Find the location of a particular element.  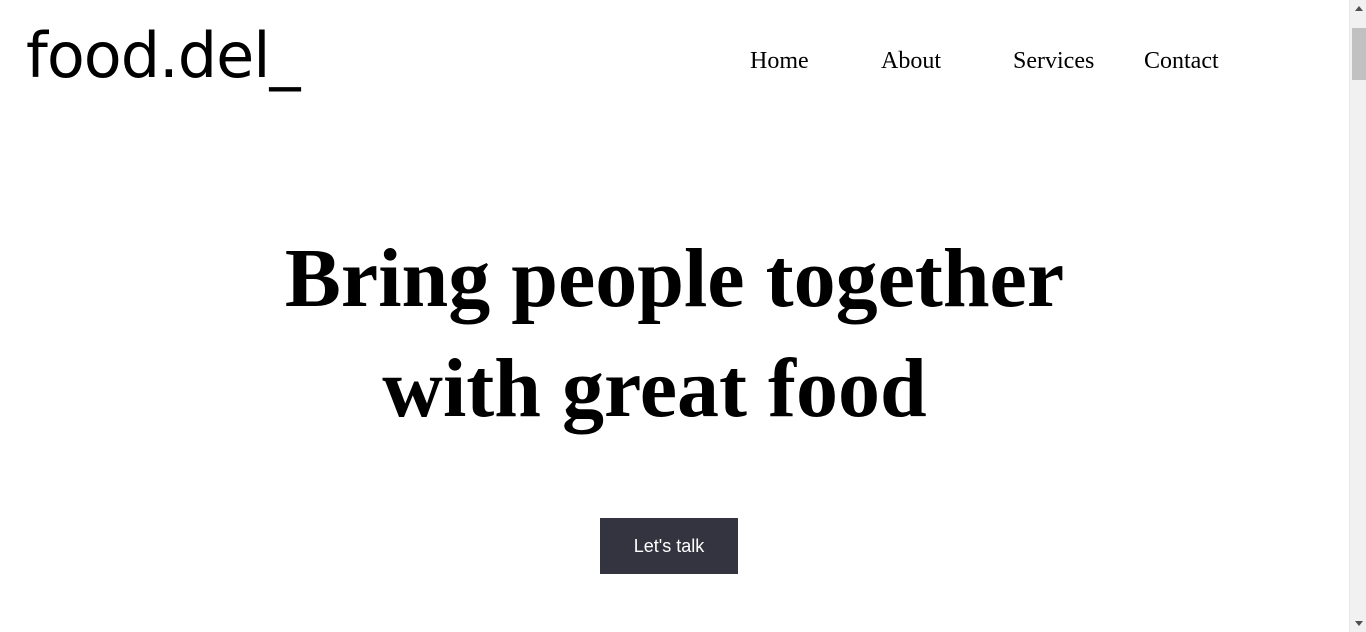

scroll-thumb is located at coordinates (1359, 54).